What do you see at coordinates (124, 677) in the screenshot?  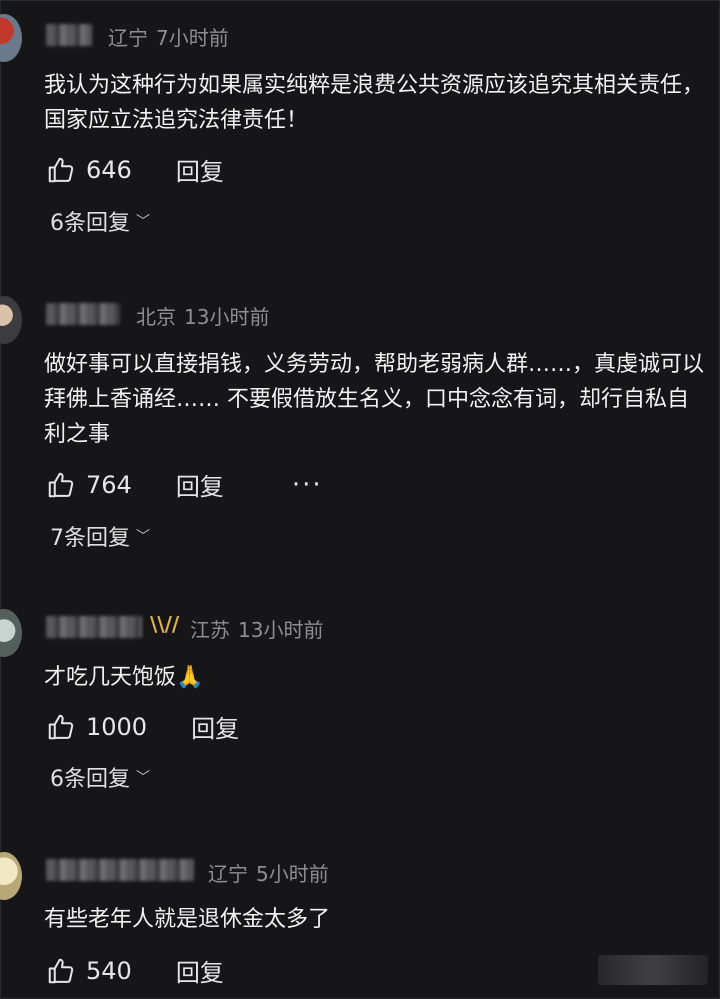 I see `comment-text: 才吃几天饱饭🙏` at bounding box center [124, 677].